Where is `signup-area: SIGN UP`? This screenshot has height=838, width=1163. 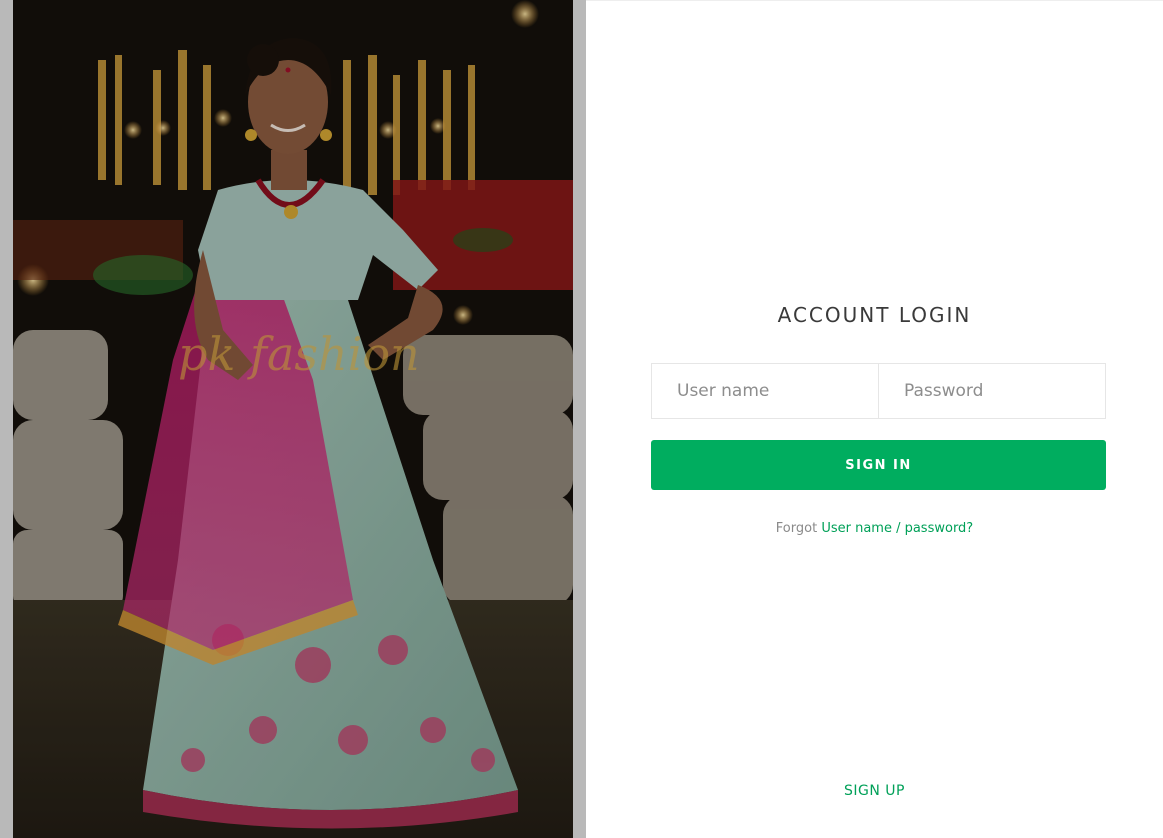
signup-area: SIGN UP is located at coordinates (874, 791).